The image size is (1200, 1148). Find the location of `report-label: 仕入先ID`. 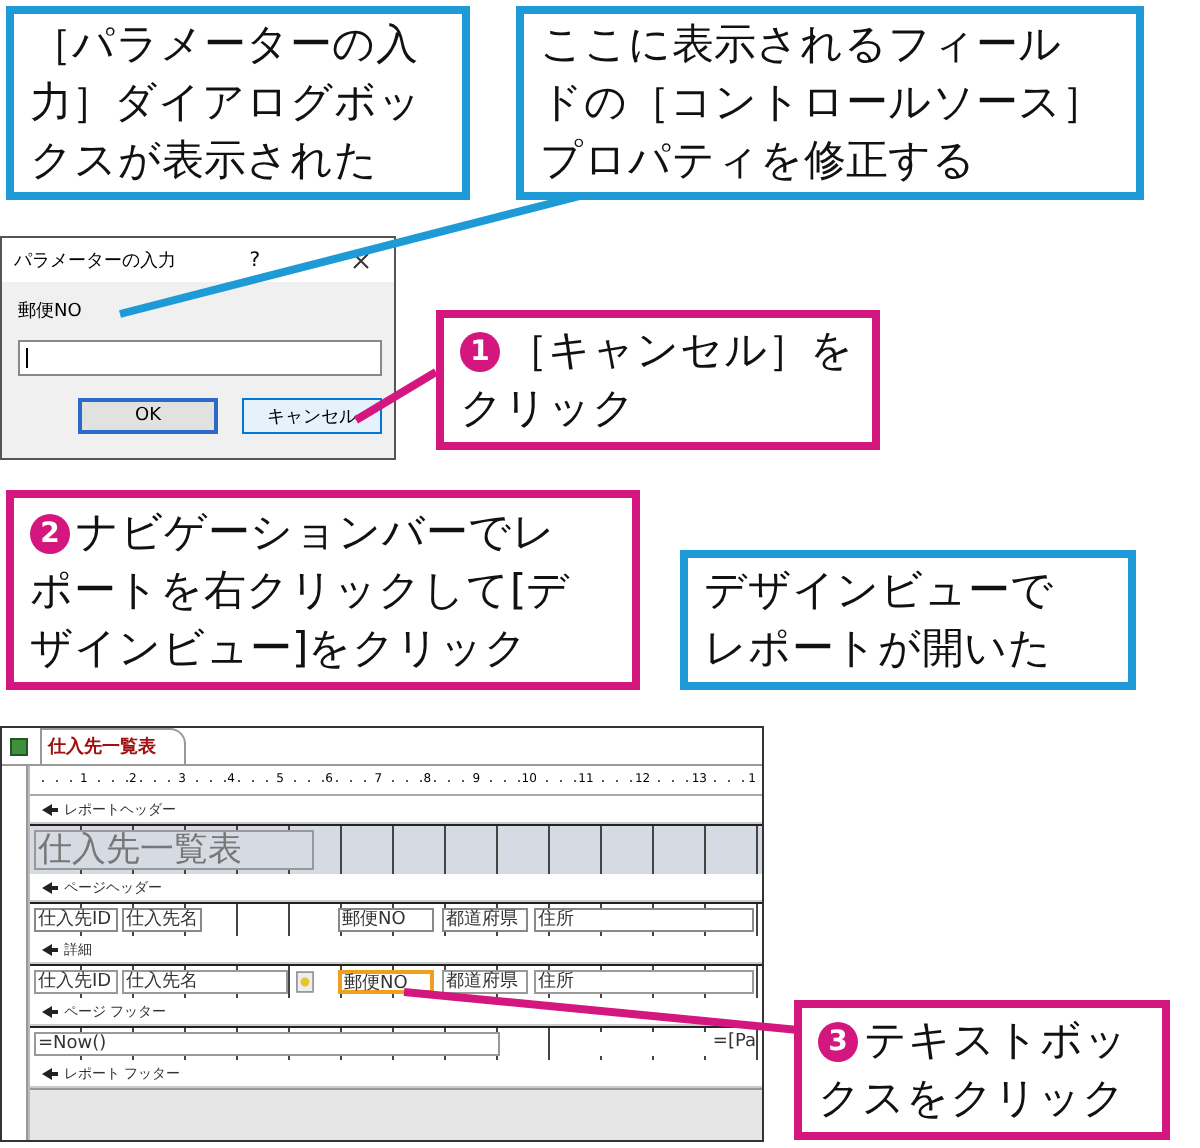

report-label: 仕入先ID is located at coordinates (76, 920).